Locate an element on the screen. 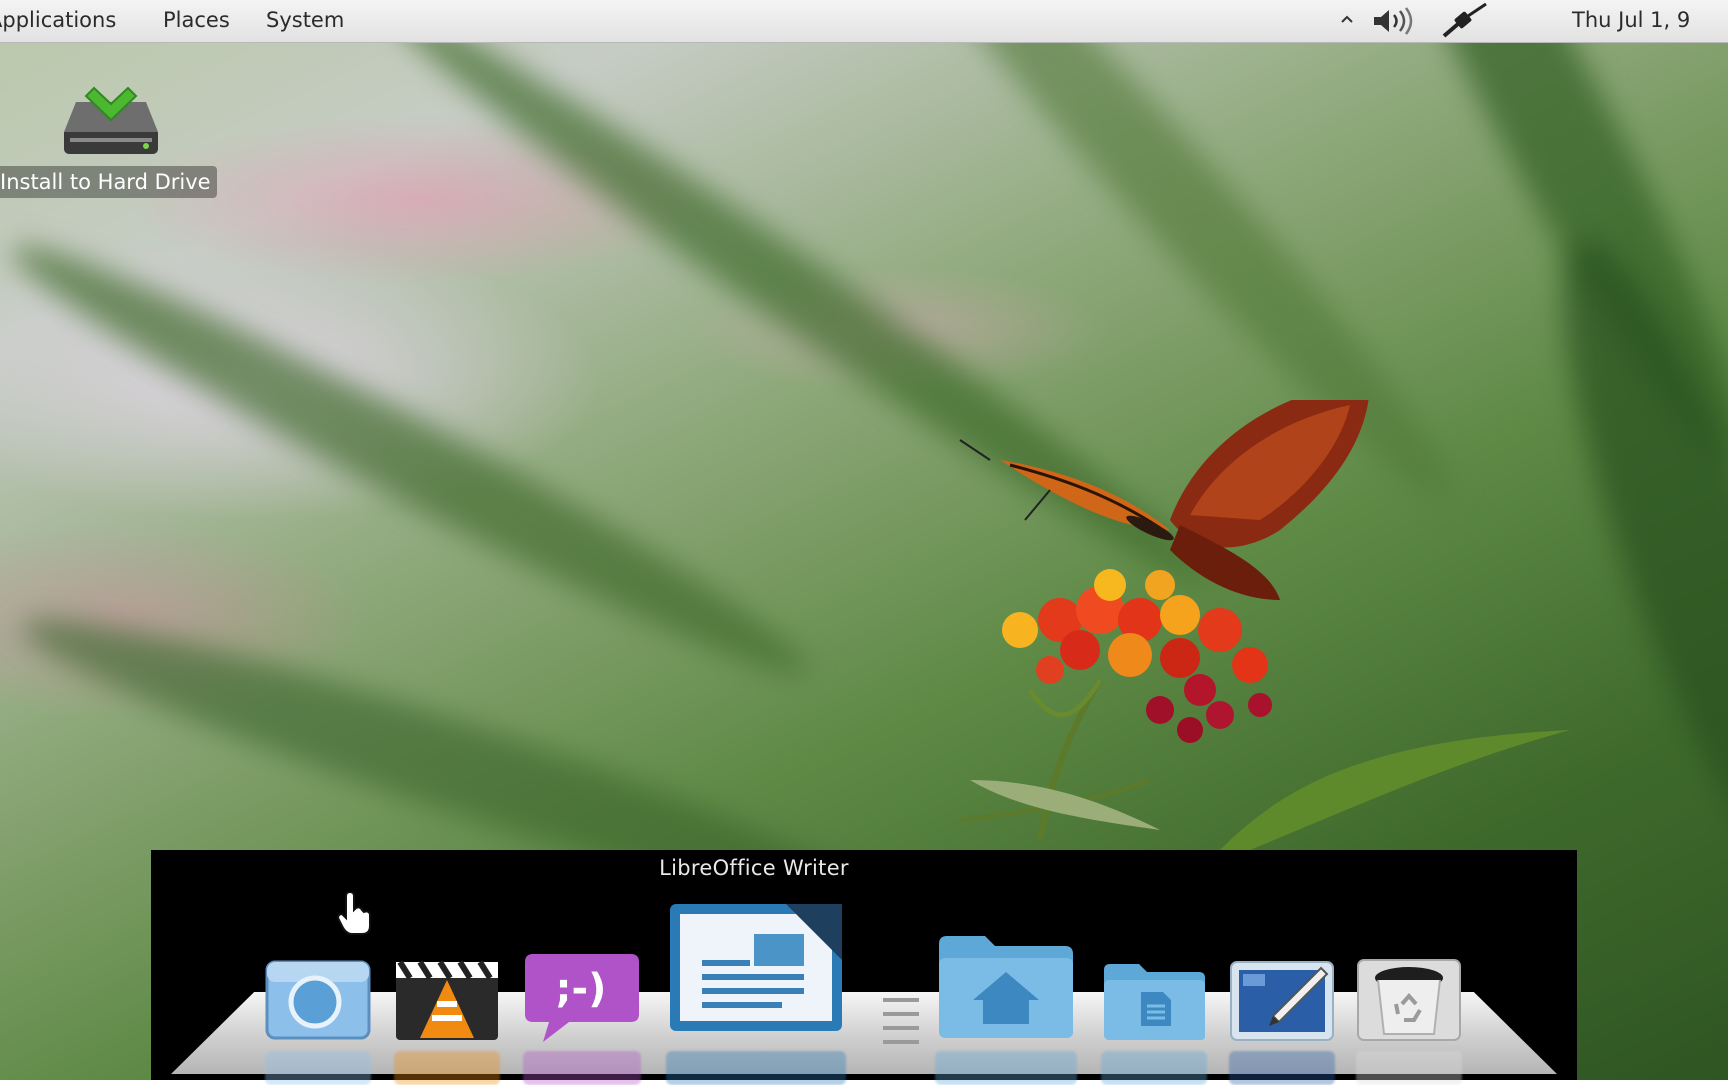 Image resolution: width=1728 pixels, height=1085 pixels. pidgin-icon: ;-) is located at coordinates (582, 998).